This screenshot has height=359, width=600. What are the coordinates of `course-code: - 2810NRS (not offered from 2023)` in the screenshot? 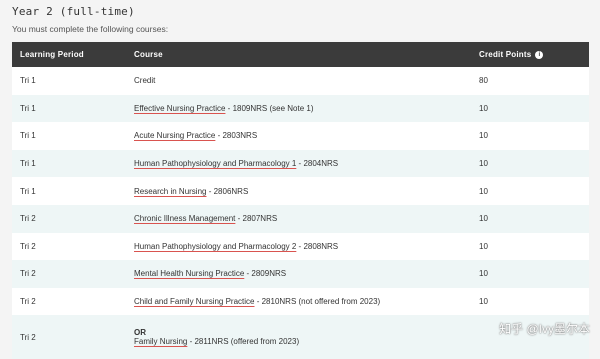 It's located at (317, 302).